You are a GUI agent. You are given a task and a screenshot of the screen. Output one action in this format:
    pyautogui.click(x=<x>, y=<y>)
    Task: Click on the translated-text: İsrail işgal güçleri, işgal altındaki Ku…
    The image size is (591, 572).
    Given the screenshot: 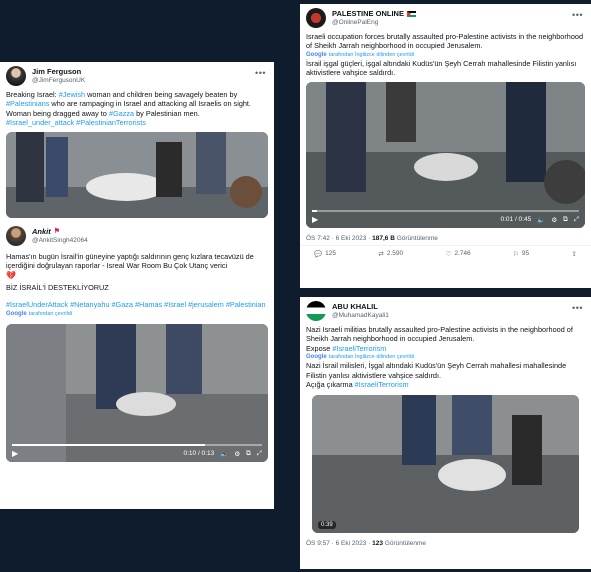 What is the action you would take?
    pyautogui.click(x=441, y=68)
    